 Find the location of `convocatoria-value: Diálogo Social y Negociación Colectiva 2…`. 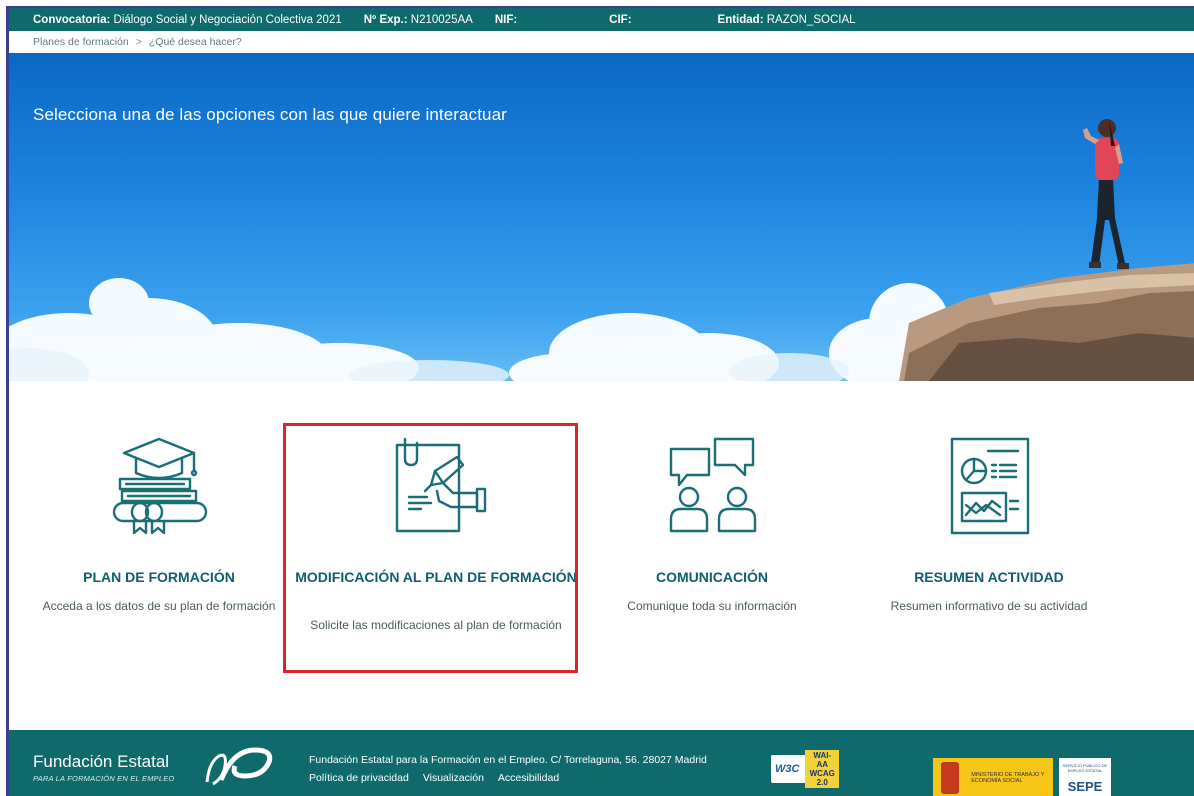

convocatoria-value: Diálogo Social y Negociación Colectiva 2… is located at coordinates (227, 19).